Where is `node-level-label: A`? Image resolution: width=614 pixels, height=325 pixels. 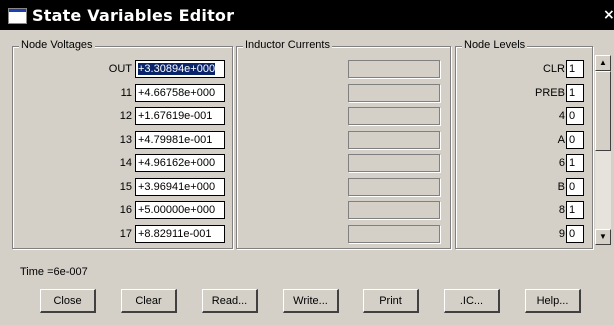
node-level-label: A is located at coordinates (561, 140).